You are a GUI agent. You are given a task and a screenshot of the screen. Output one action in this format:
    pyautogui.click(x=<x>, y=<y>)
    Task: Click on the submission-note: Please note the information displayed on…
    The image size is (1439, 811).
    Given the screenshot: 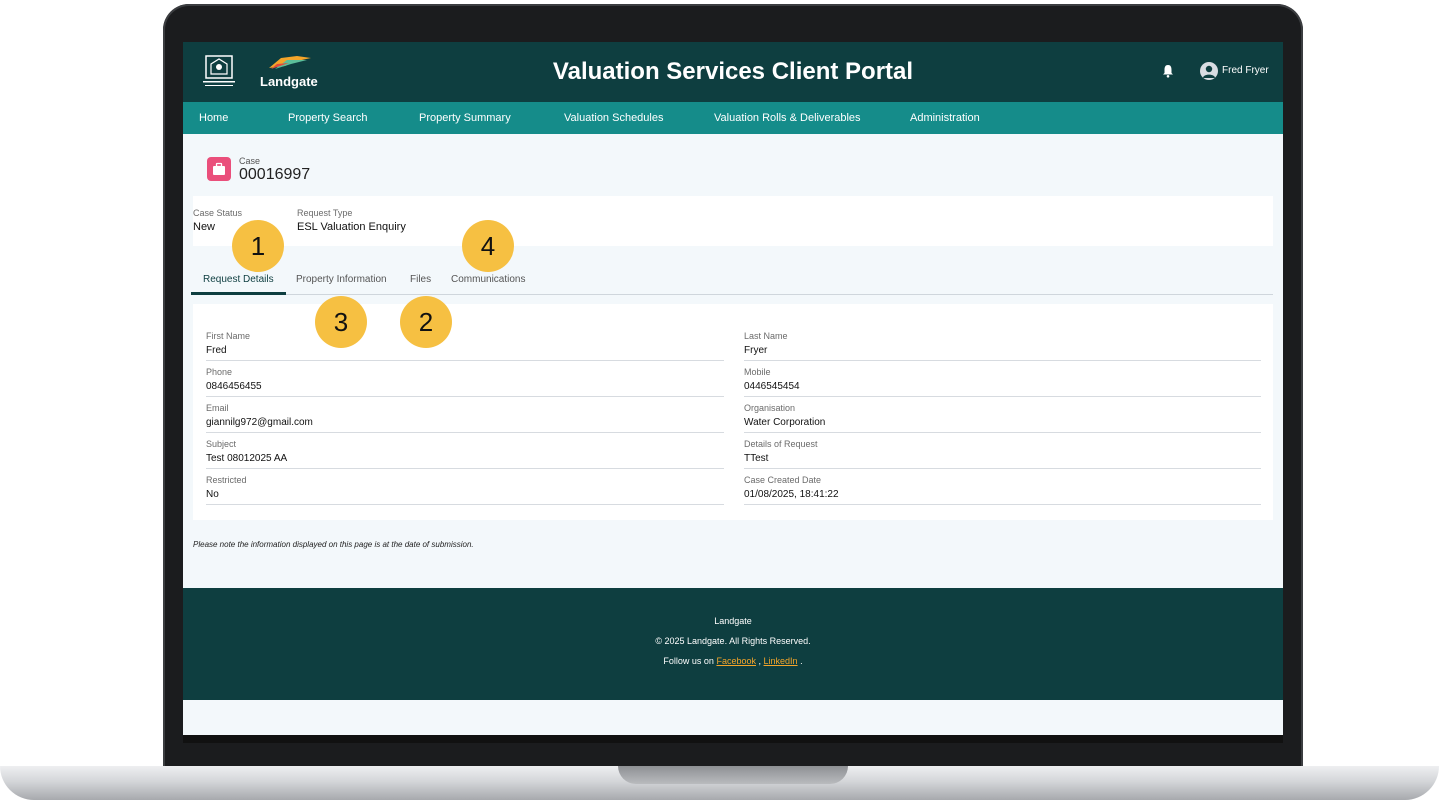 What is the action you would take?
    pyautogui.click(x=333, y=544)
    